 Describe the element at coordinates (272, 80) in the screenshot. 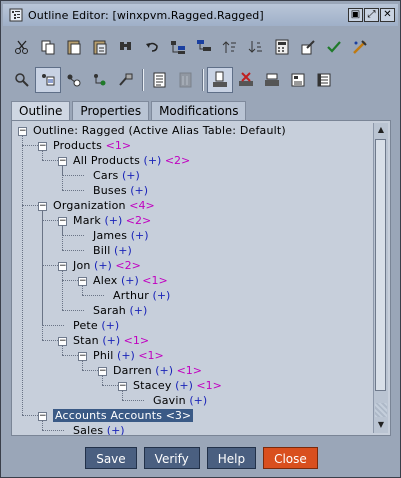

I see `verify-icon` at that location.